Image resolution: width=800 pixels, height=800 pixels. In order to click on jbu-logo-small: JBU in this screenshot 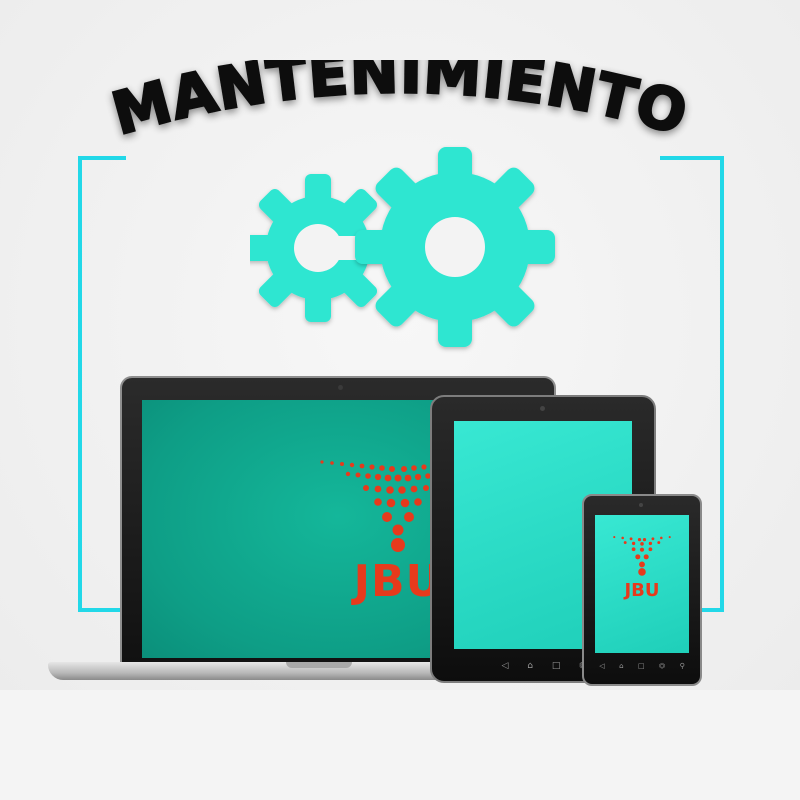, I will do `click(642, 580)`.